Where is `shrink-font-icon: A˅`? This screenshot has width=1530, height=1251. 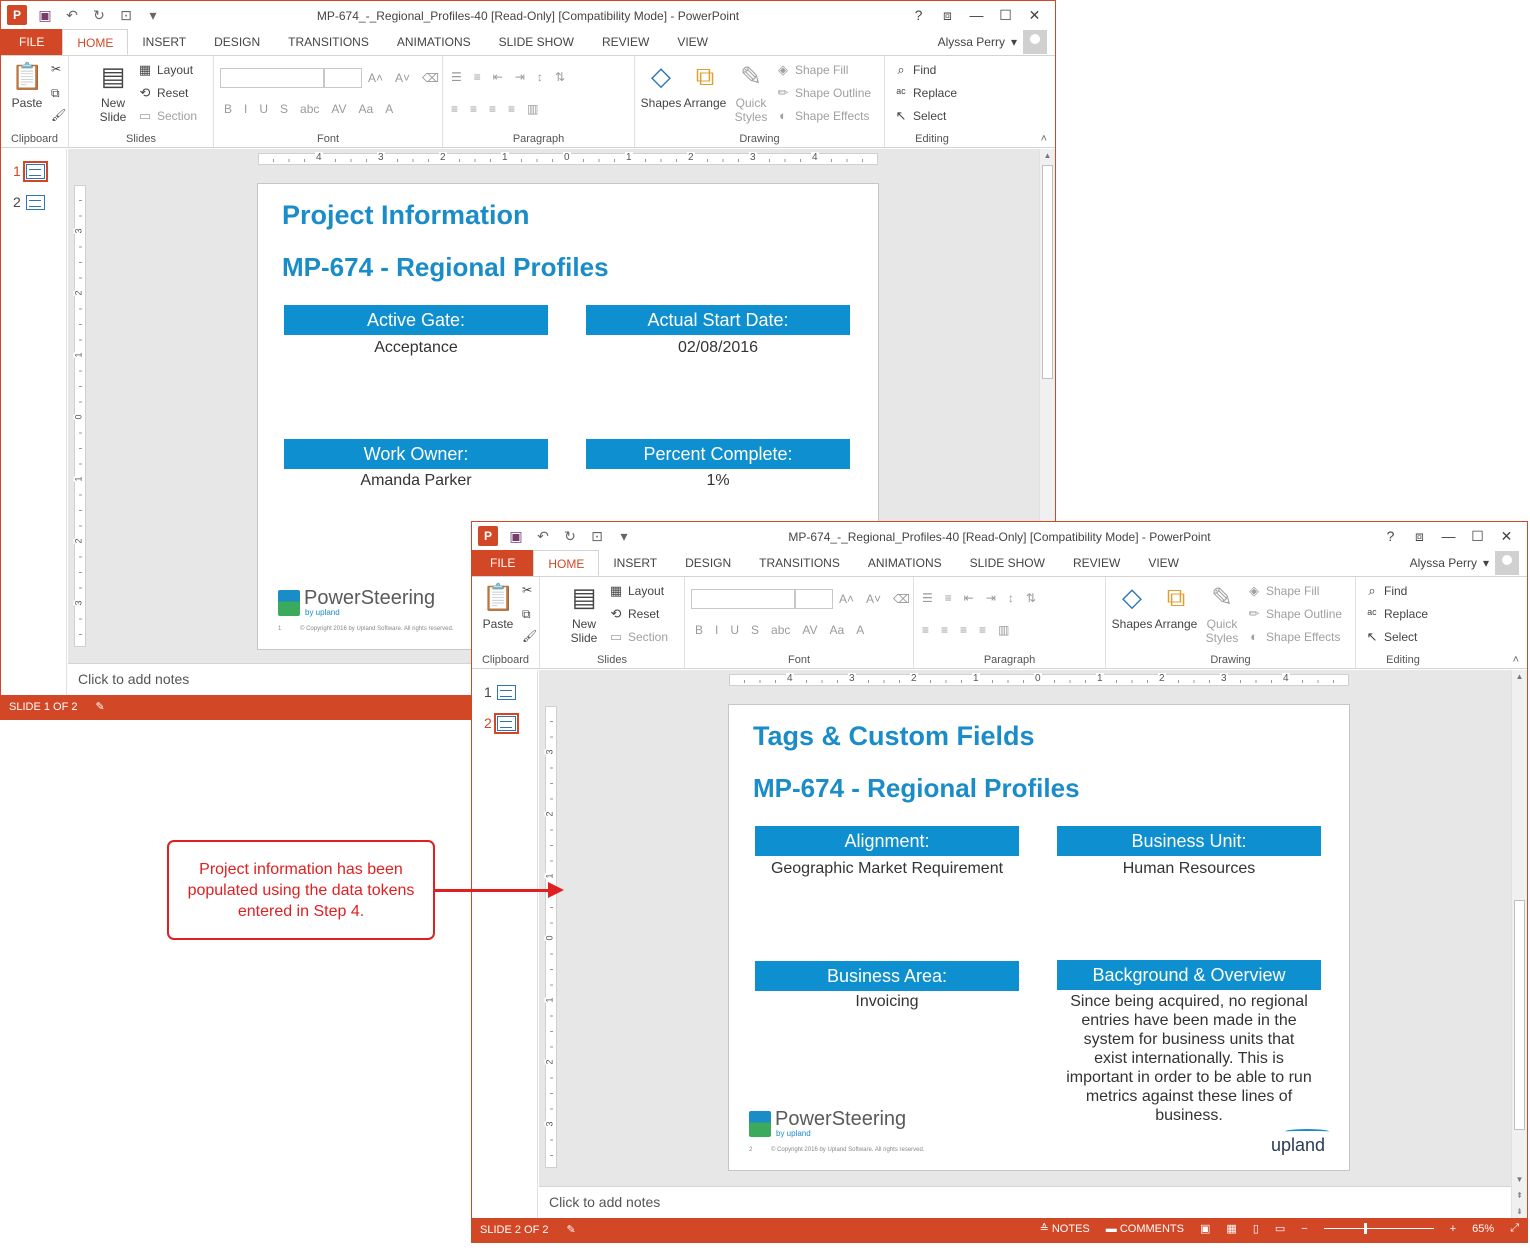 shrink-font-icon: A˅ is located at coordinates (873, 599).